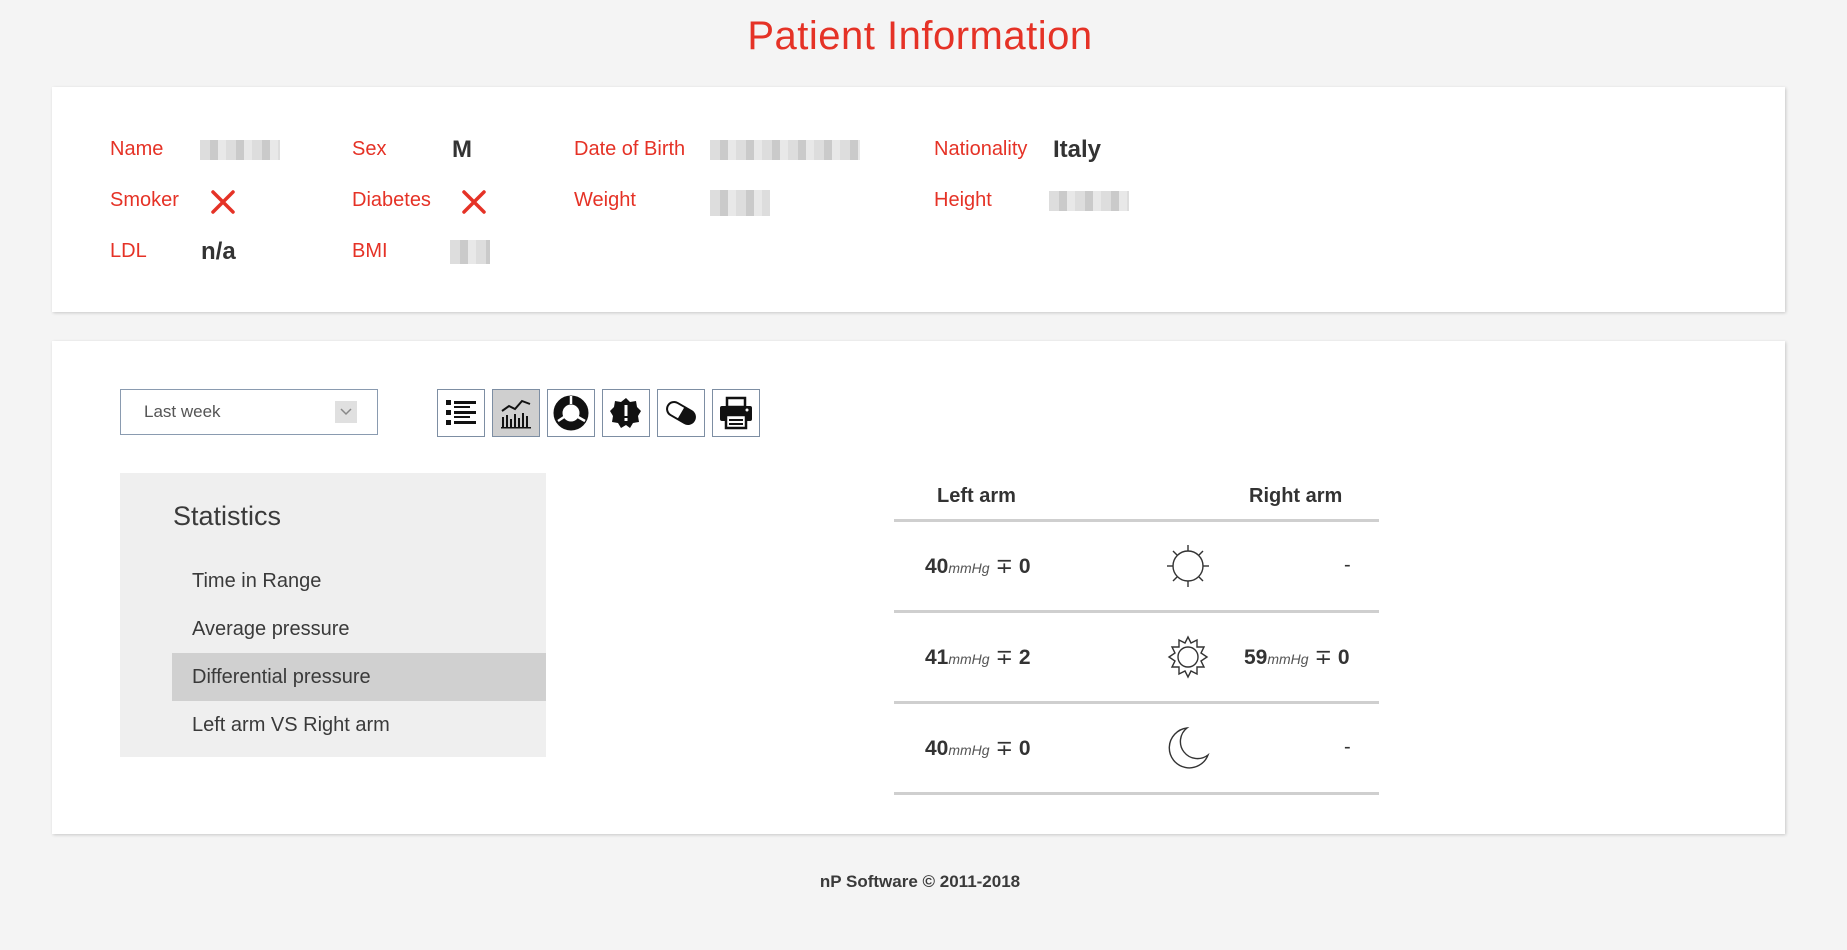 This screenshot has height=950, width=1847. I want to click on pill-icon, so click(681, 413).